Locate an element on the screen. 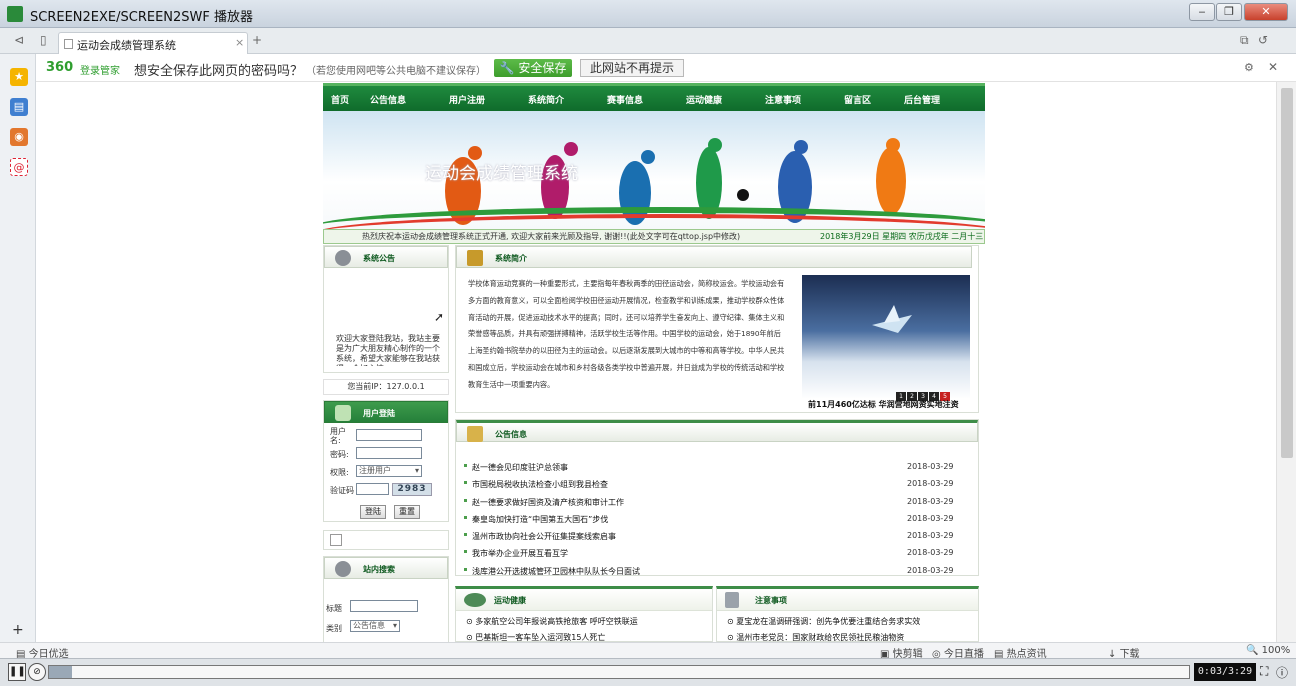 The image size is (1296, 686). window-title: SCREEN2EXE/SCREEN2SWF 播放器 is located at coordinates (141, 17).